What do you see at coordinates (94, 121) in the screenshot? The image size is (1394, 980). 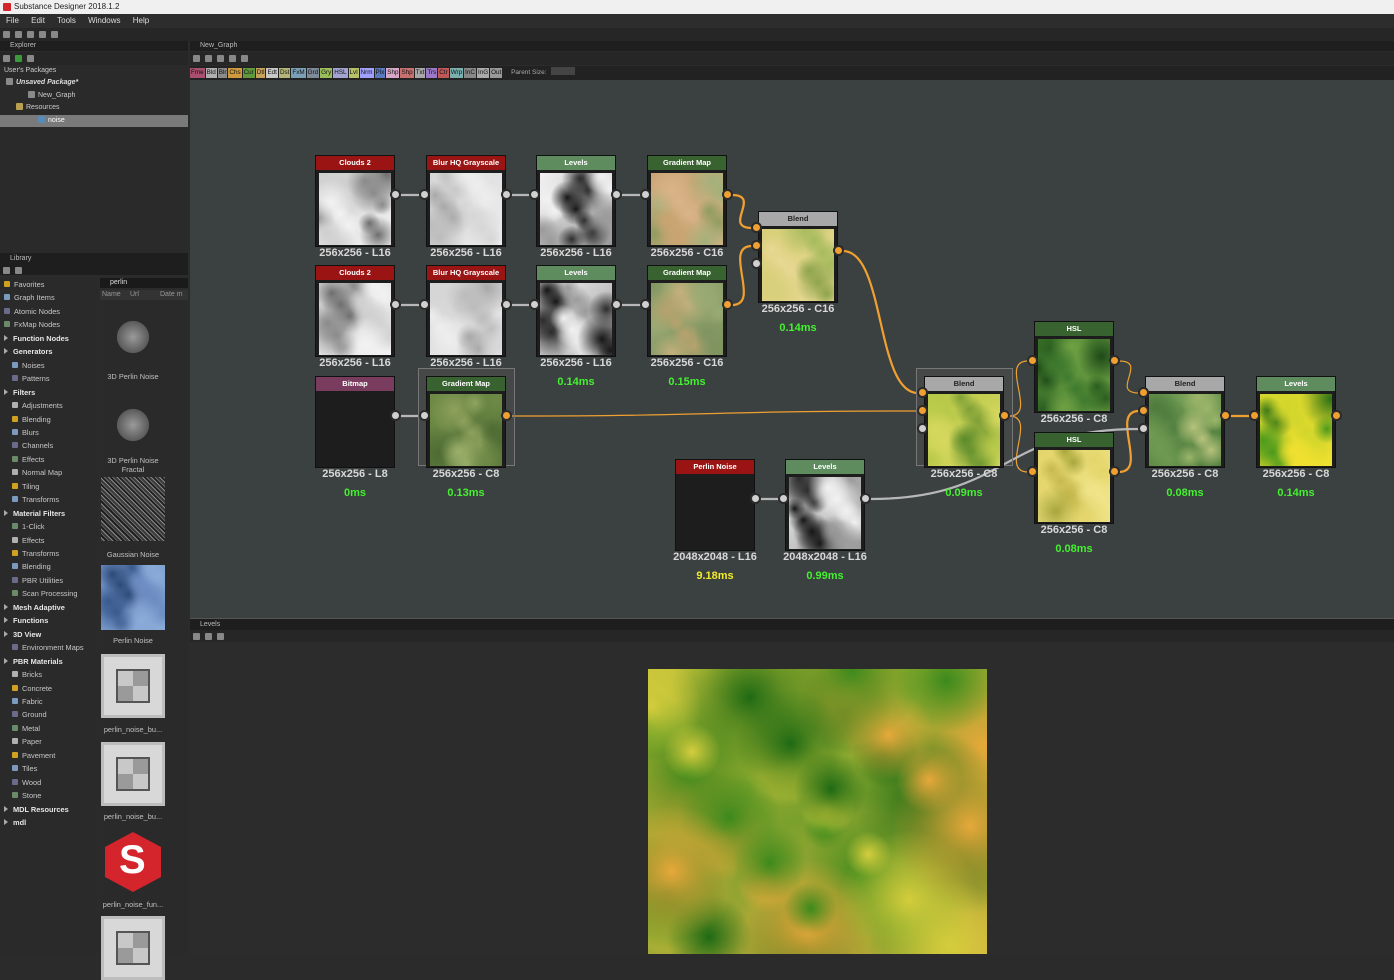 I see `tree-item-noise: noise` at bounding box center [94, 121].